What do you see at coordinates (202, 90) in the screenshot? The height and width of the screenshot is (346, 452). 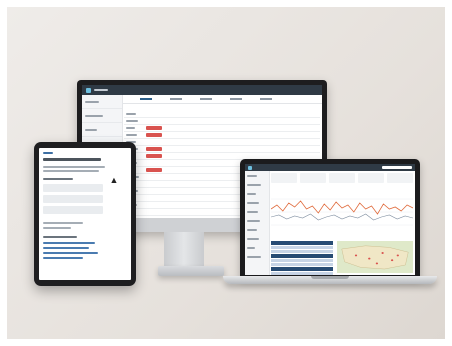 I see `desktop-app-header` at bounding box center [202, 90].